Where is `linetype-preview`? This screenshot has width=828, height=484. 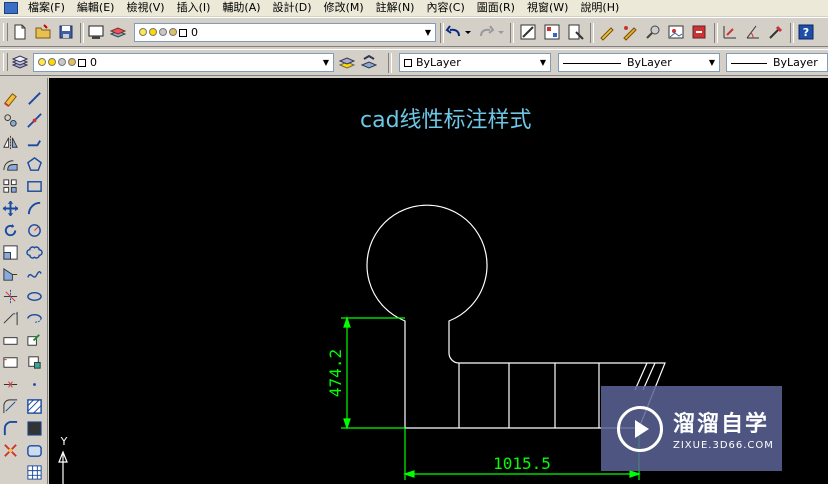 linetype-preview is located at coordinates (592, 63).